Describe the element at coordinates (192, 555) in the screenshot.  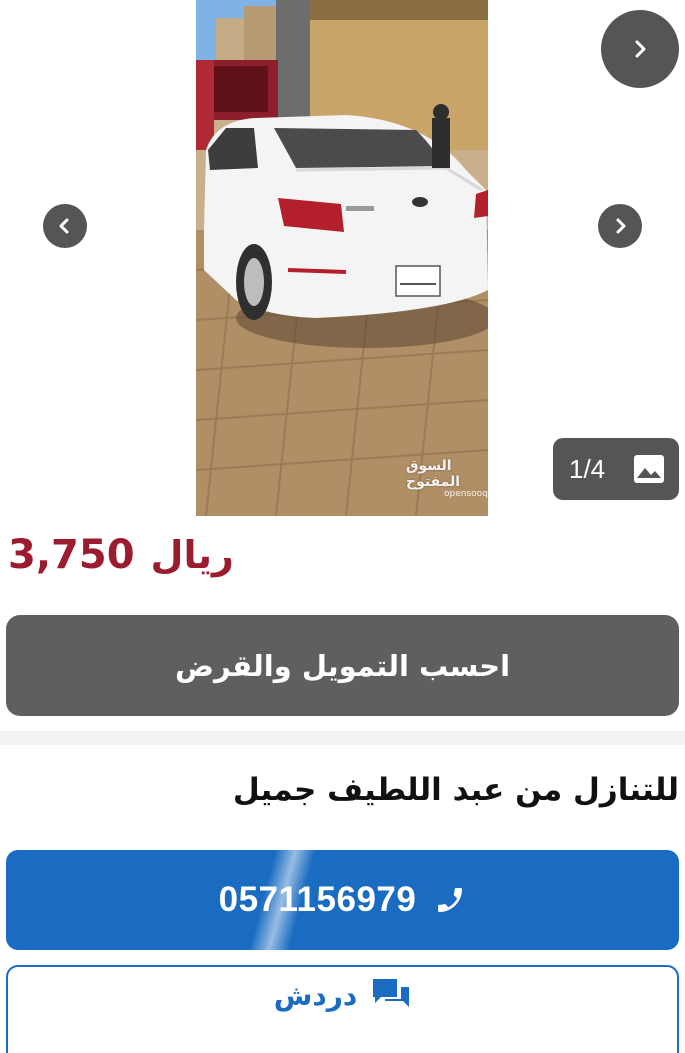
I see `price-currency: ريال` at that location.